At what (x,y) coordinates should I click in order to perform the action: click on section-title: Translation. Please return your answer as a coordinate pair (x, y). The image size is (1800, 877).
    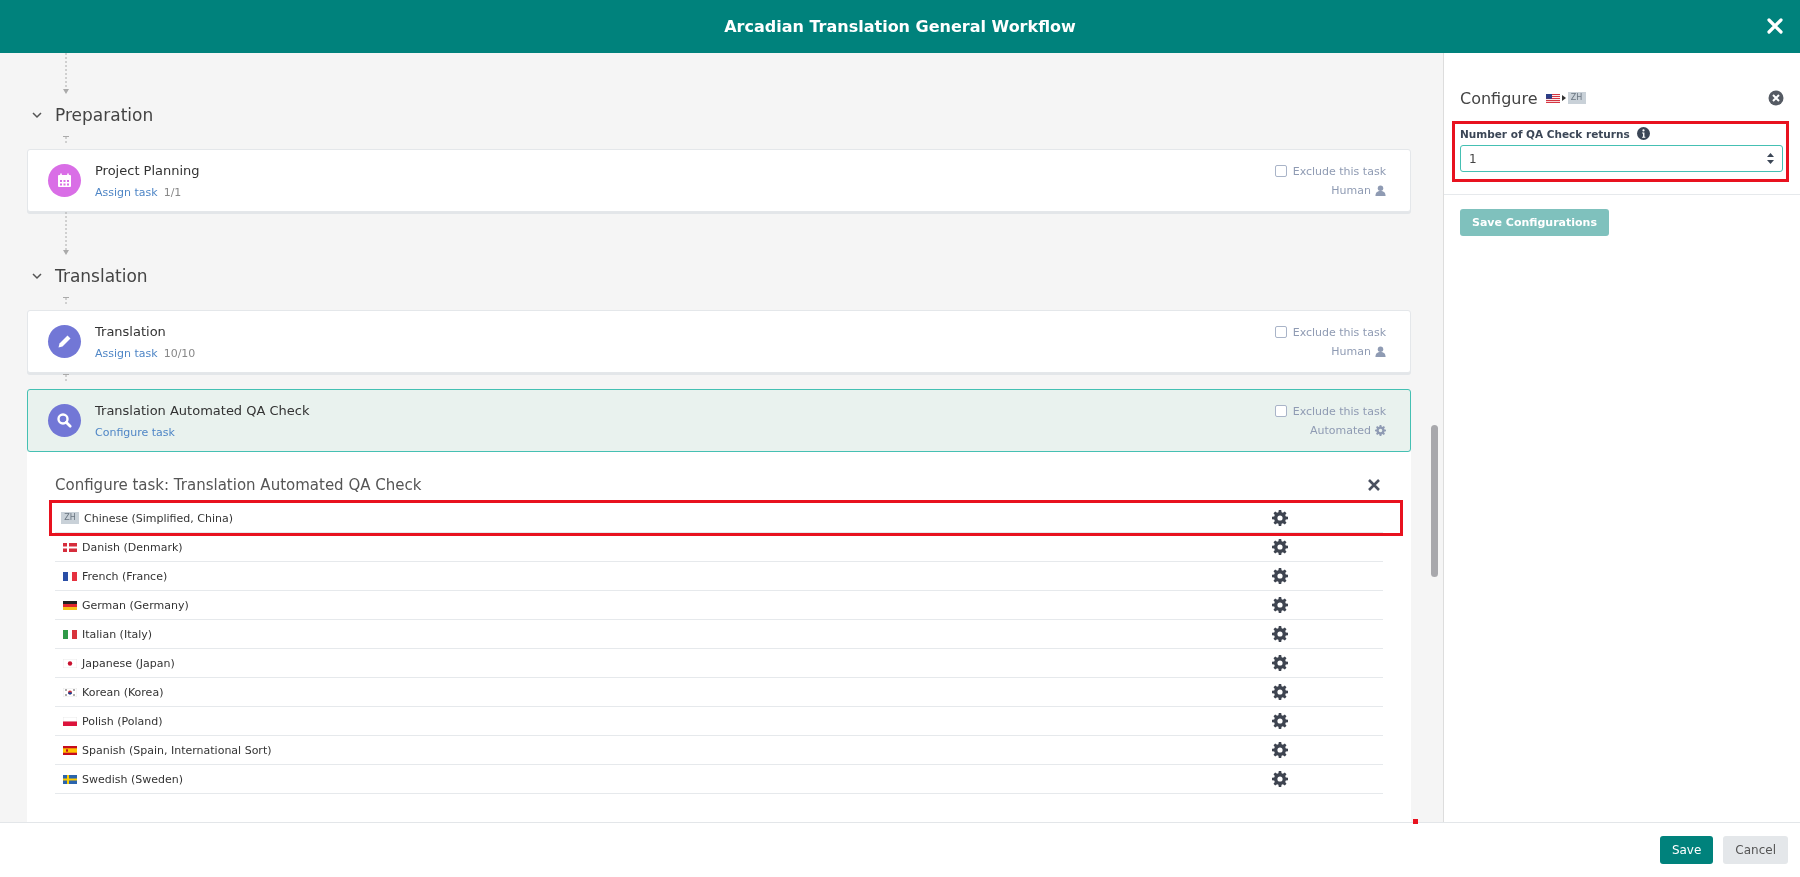
    Looking at the image, I should click on (101, 276).